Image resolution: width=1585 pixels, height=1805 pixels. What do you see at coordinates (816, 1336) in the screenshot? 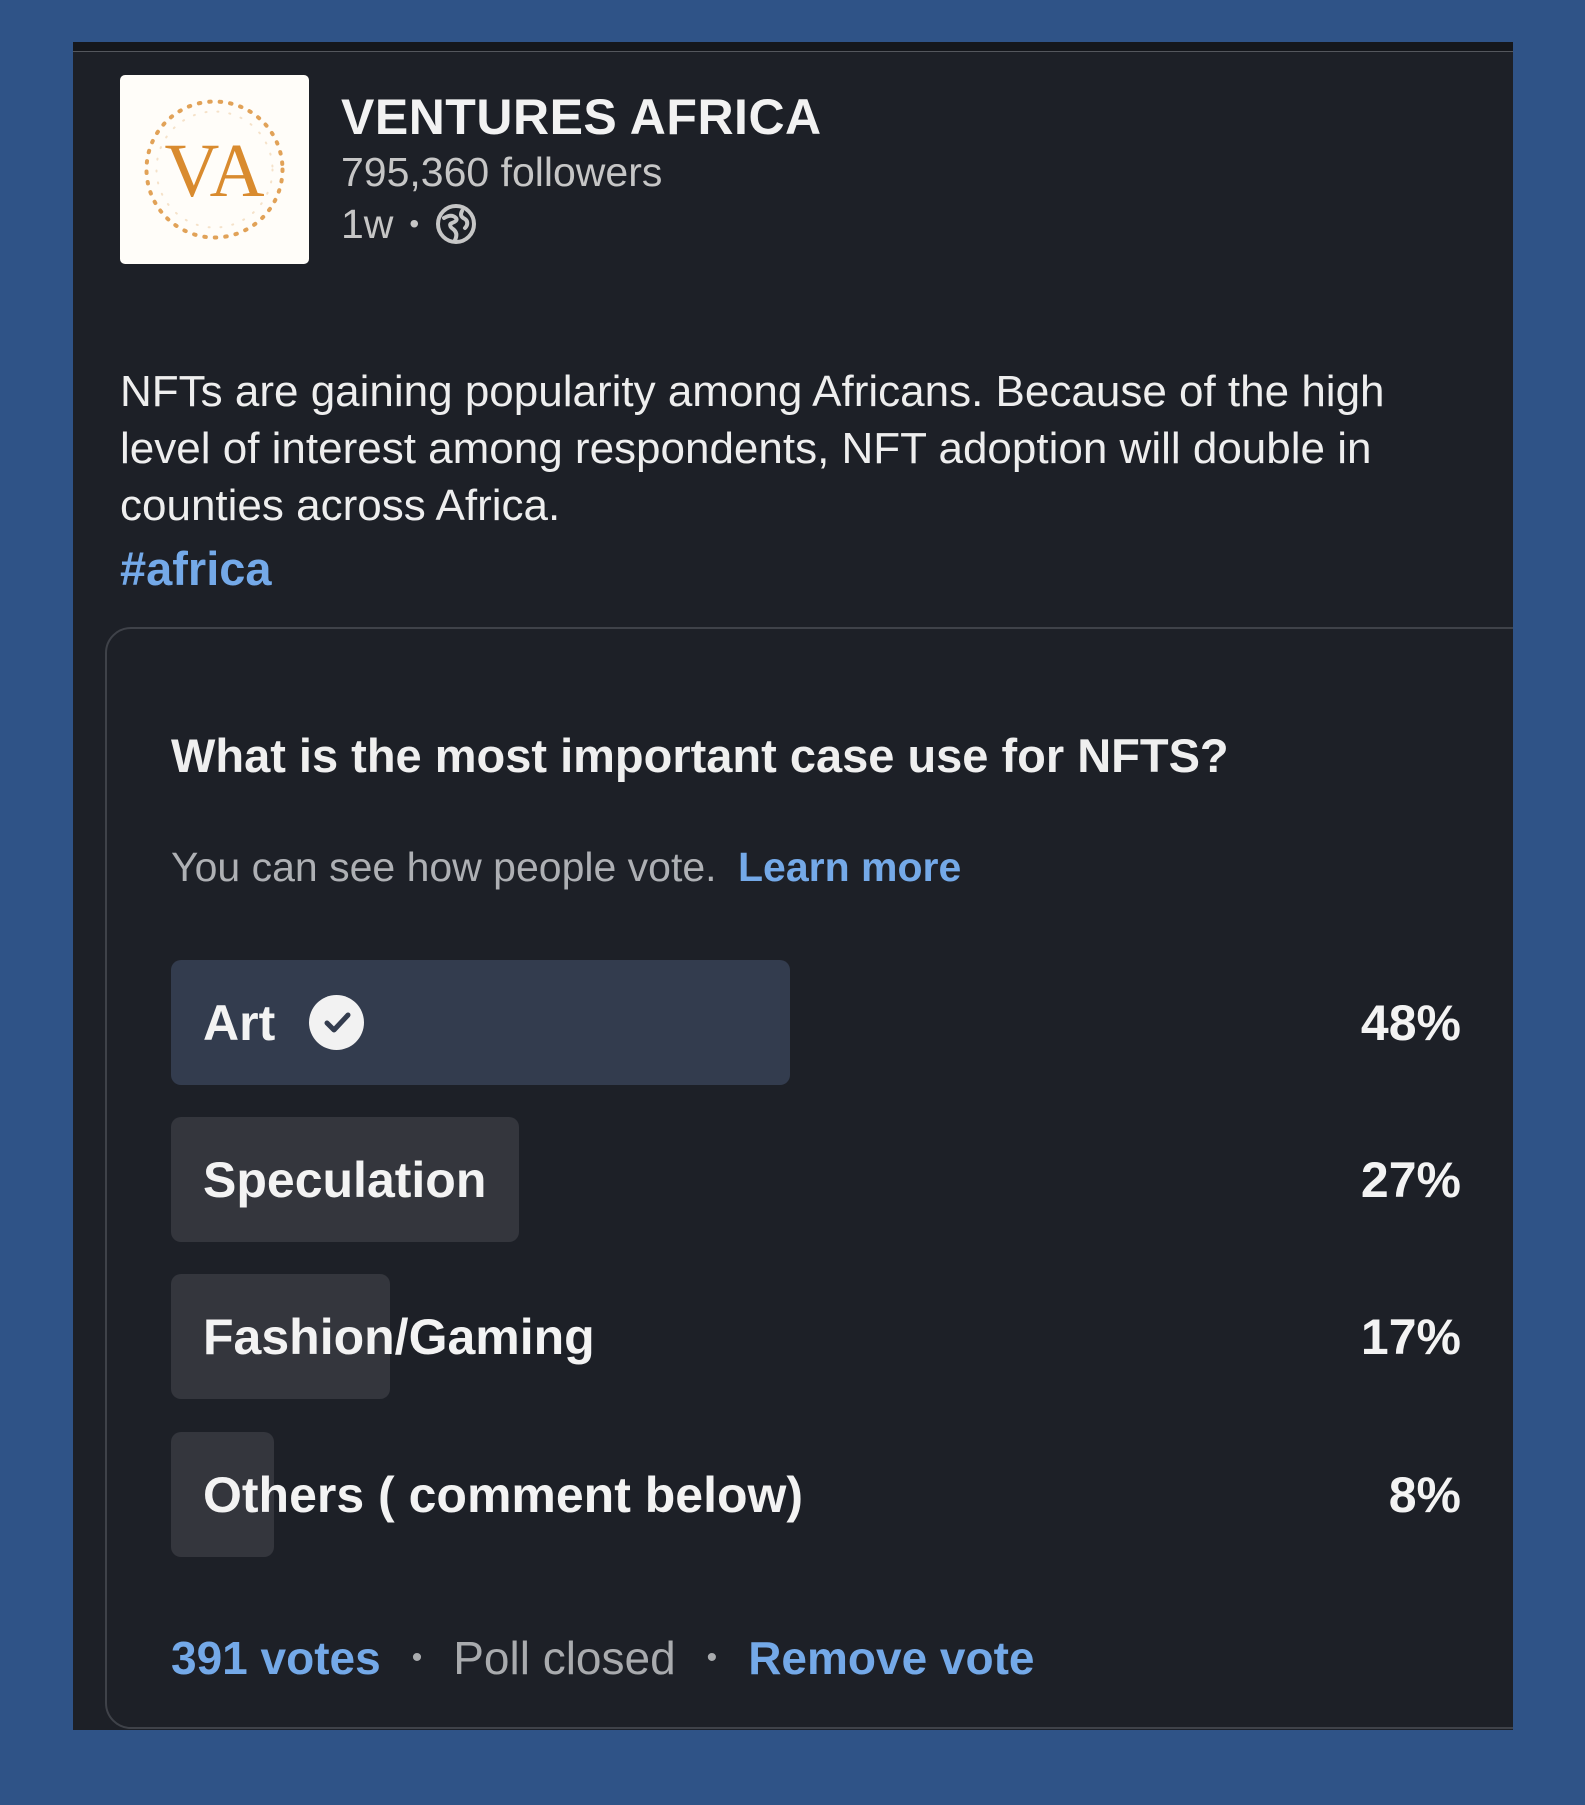
I see `poll-option-fashion-gaming: Fashion/Gaming 17%` at bounding box center [816, 1336].